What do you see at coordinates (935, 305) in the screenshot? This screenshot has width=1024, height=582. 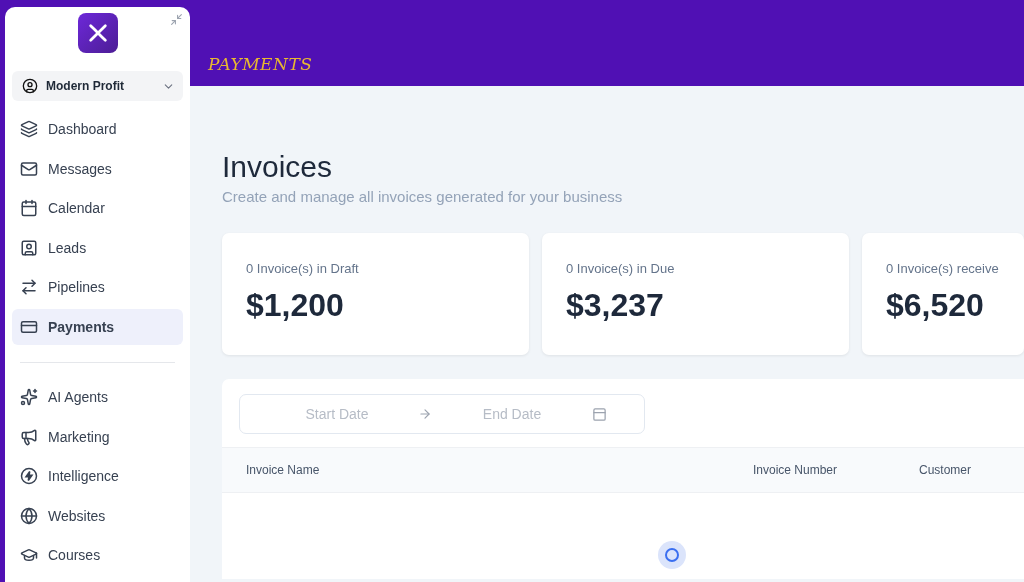 I see `stat-value: $6,520` at bounding box center [935, 305].